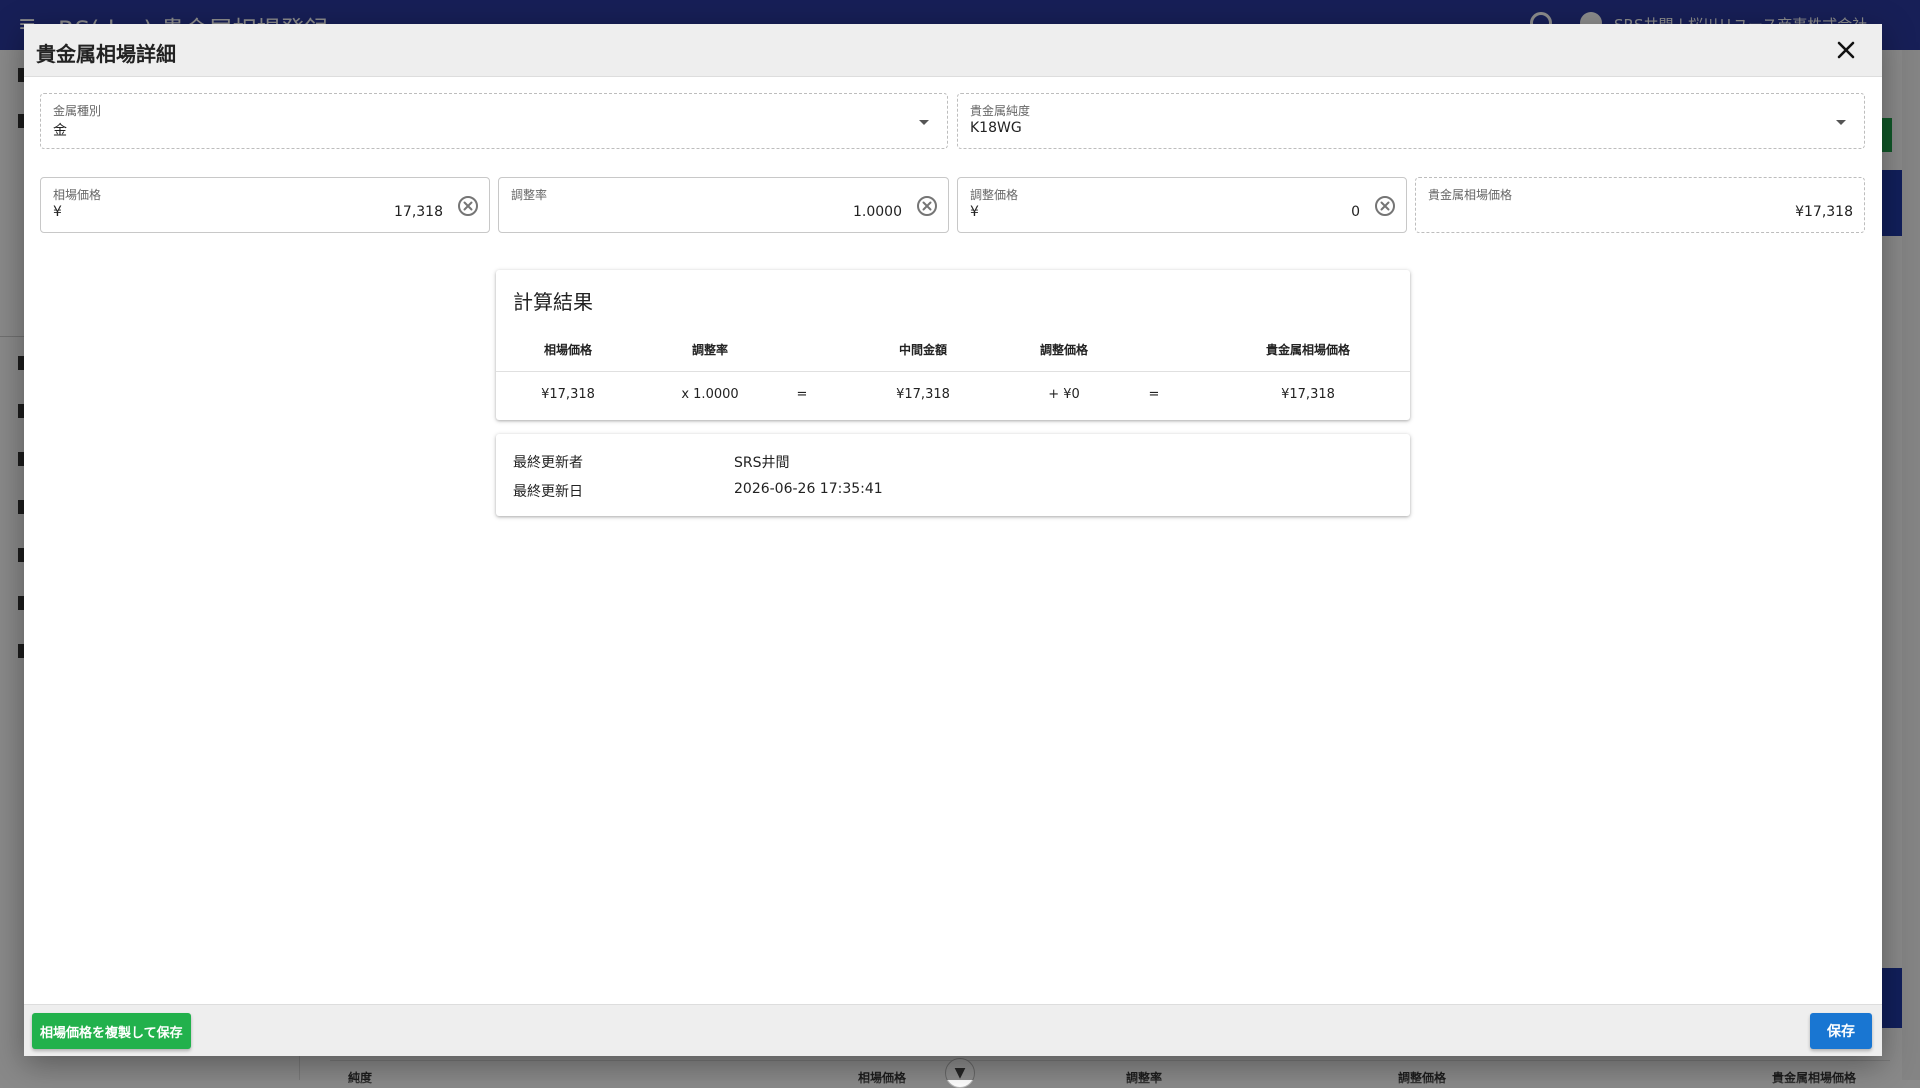  I want to click on updated-by-label: 最終更新者, so click(548, 463).